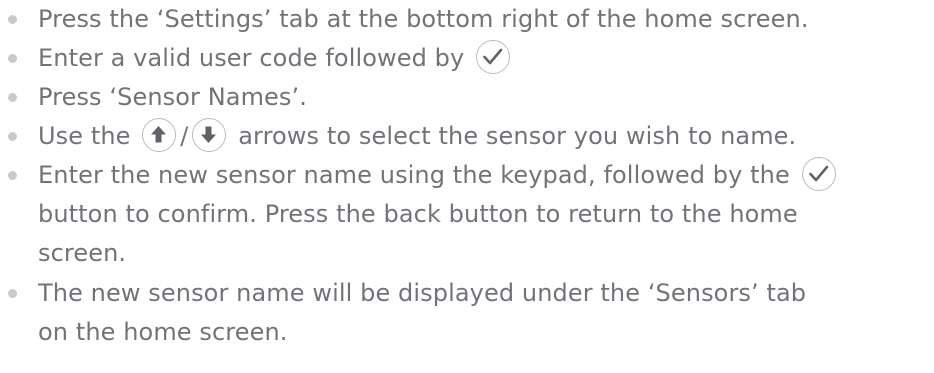 The height and width of the screenshot is (373, 934). What do you see at coordinates (172, 97) in the screenshot?
I see `step-text: Press ‘Sensor Names’.` at bounding box center [172, 97].